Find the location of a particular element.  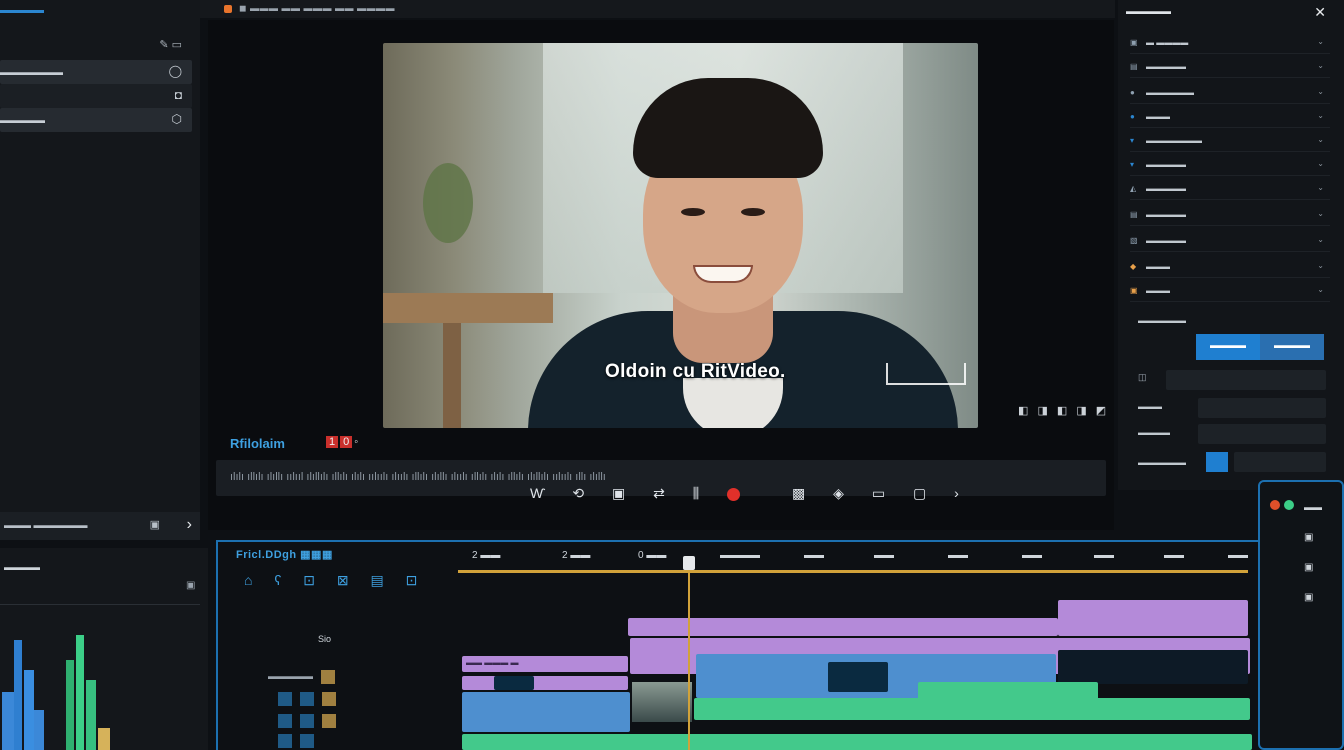

waveform-icon: Ⱳ is located at coordinates (537, 493).